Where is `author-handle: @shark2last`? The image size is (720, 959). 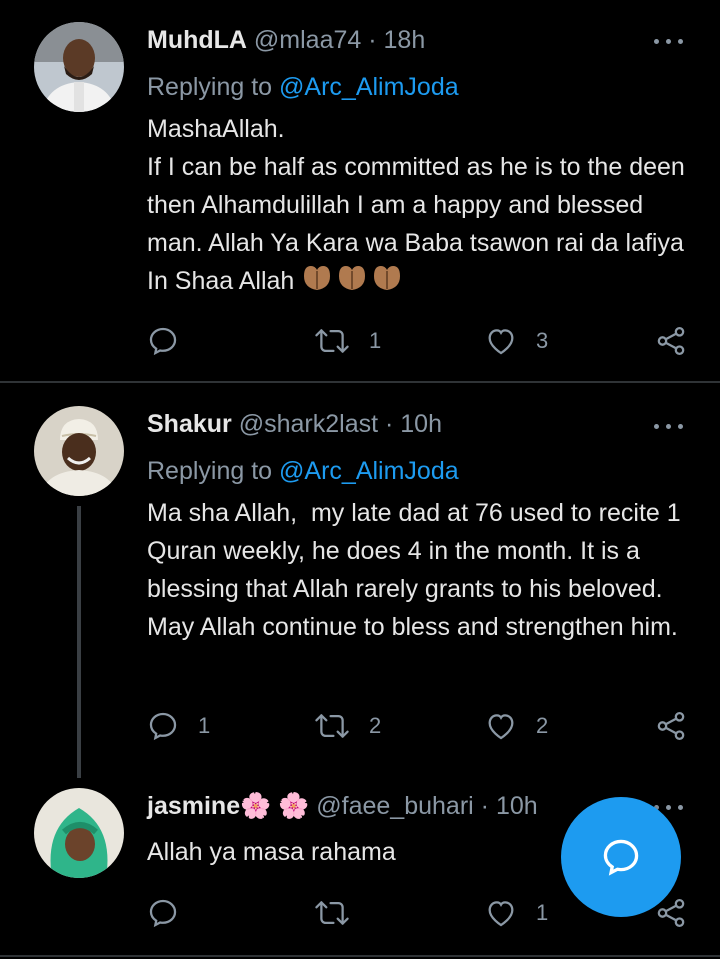
author-handle: @shark2last is located at coordinates (308, 424).